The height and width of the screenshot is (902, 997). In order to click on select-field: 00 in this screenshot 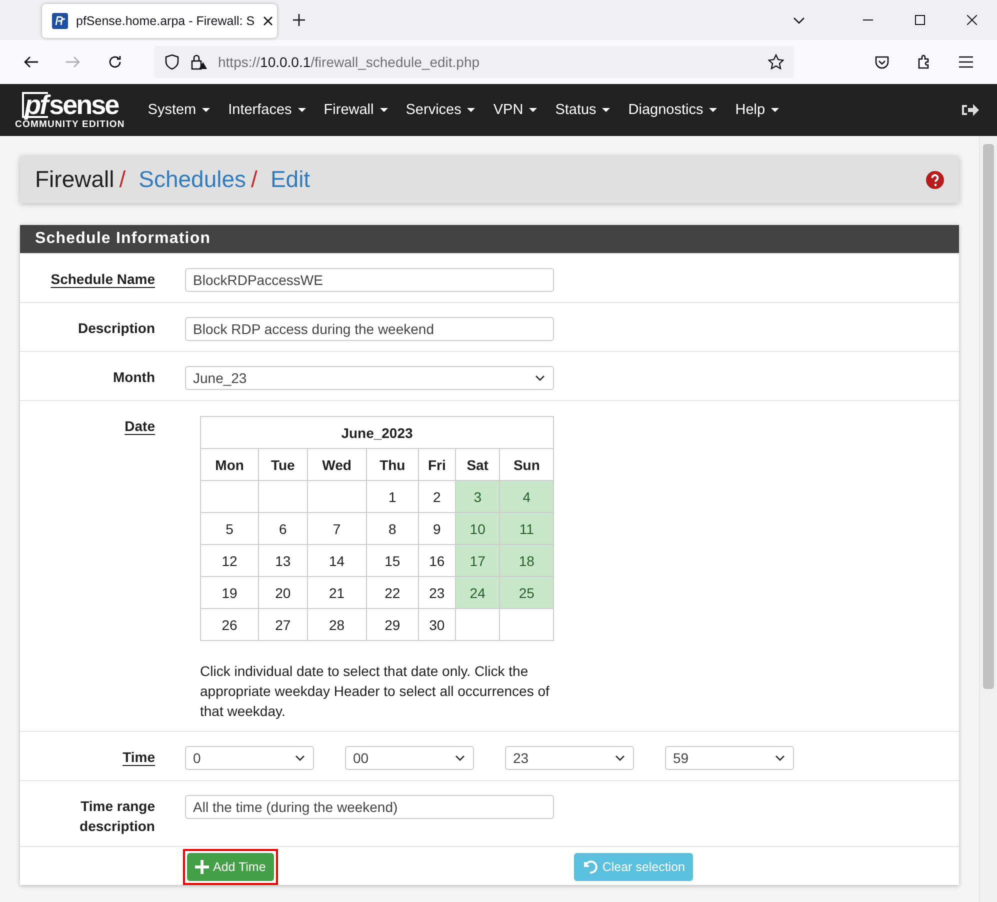, I will do `click(409, 758)`.